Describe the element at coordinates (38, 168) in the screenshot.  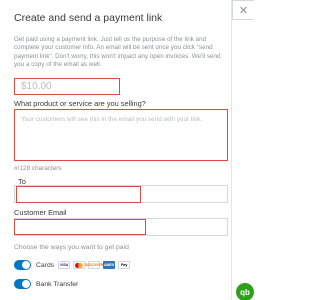
I see `character-count: #/128 characters` at that location.